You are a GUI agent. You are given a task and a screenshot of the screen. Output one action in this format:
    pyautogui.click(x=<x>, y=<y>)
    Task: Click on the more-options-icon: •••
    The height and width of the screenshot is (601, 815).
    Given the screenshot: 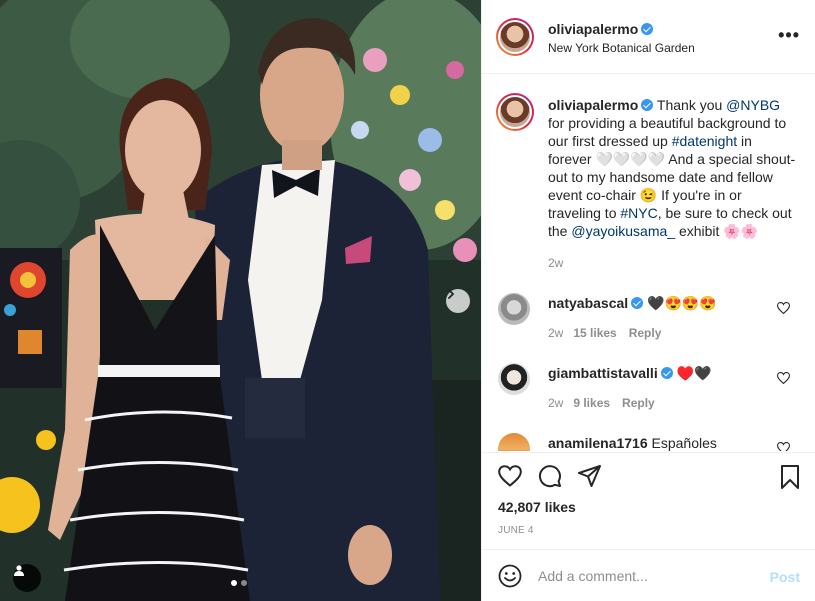 What is the action you would take?
    pyautogui.click(x=789, y=35)
    